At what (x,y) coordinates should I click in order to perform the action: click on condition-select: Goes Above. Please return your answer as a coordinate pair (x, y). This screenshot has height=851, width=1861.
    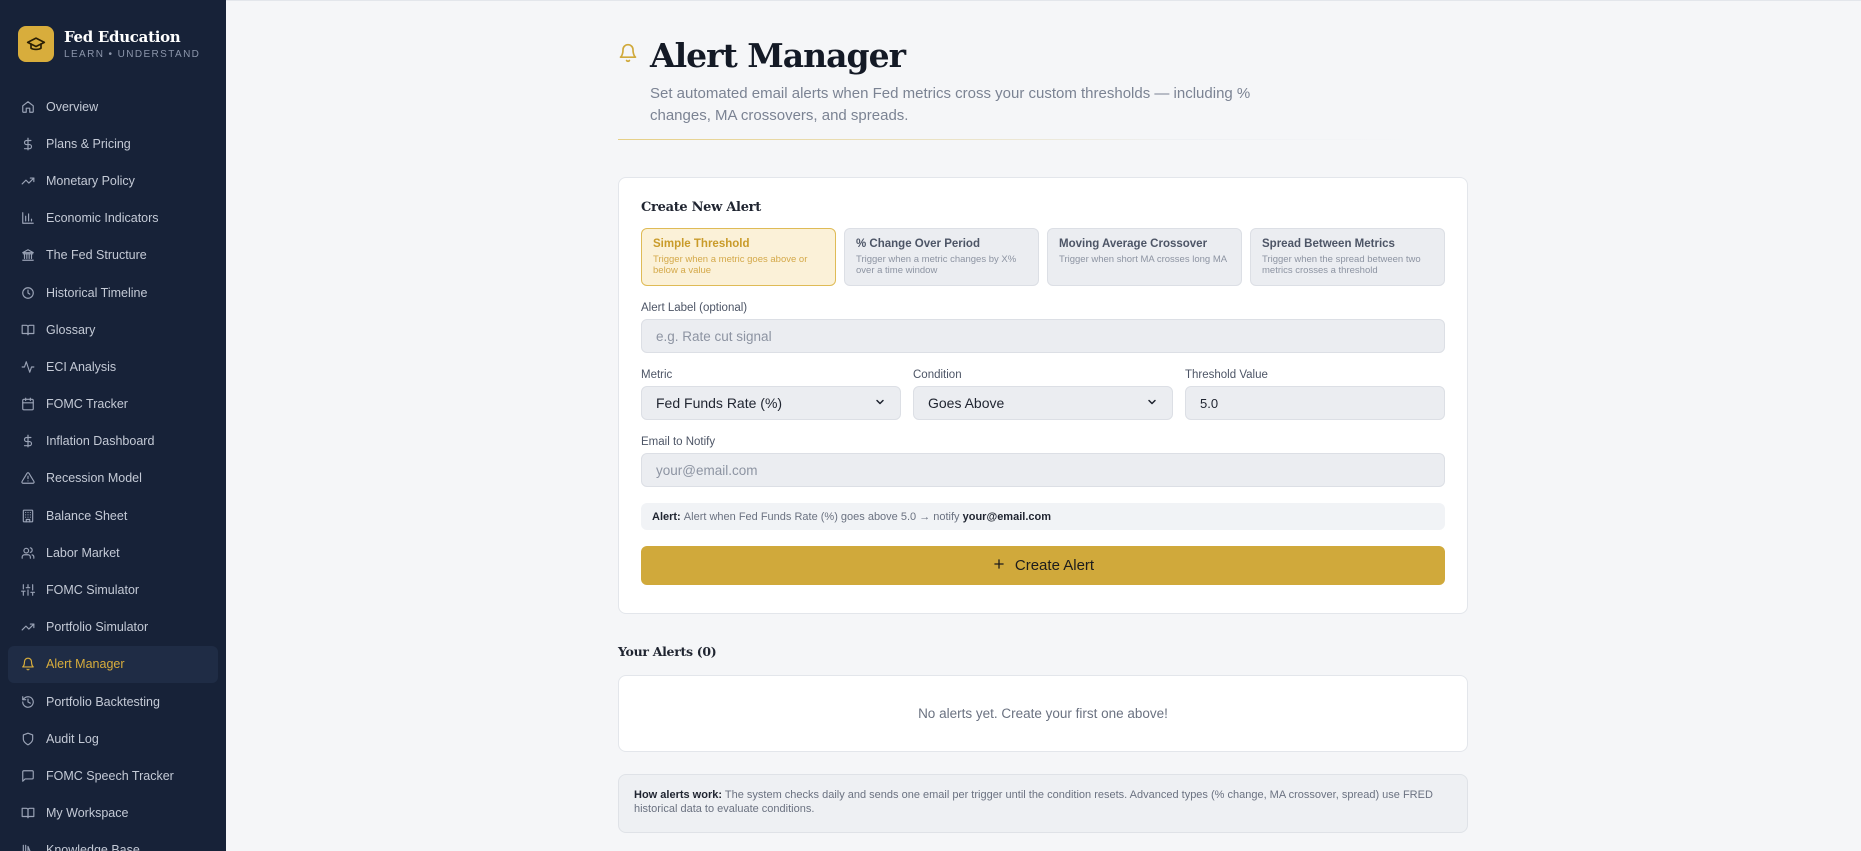
    Looking at the image, I should click on (1043, 403).